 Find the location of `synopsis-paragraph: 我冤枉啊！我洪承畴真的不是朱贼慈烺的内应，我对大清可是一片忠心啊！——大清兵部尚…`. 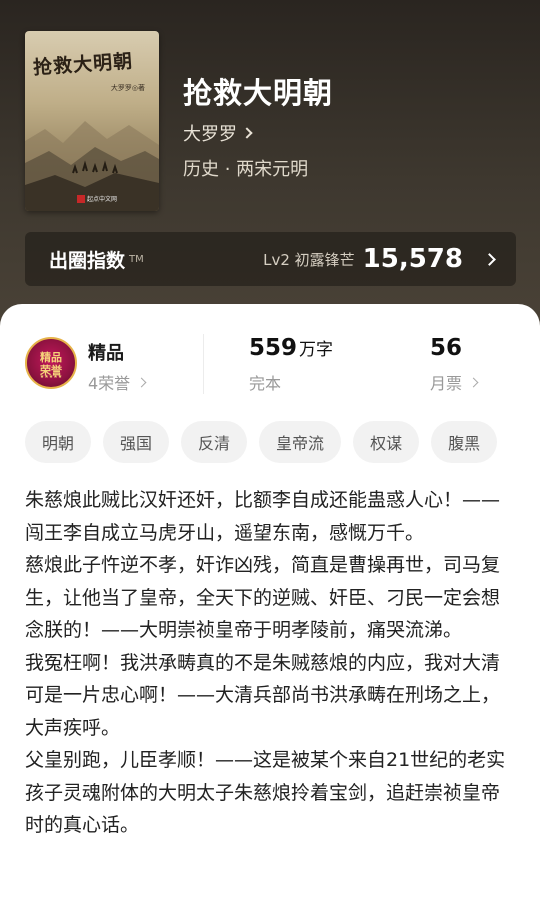

synopsis-paragraph: 我冤枉啊！我洪承畴真的不是朱贼慈烺的内应，我对大清可是一片忠心啊！——大清兵部尚… is located at coordinates (263, 695).